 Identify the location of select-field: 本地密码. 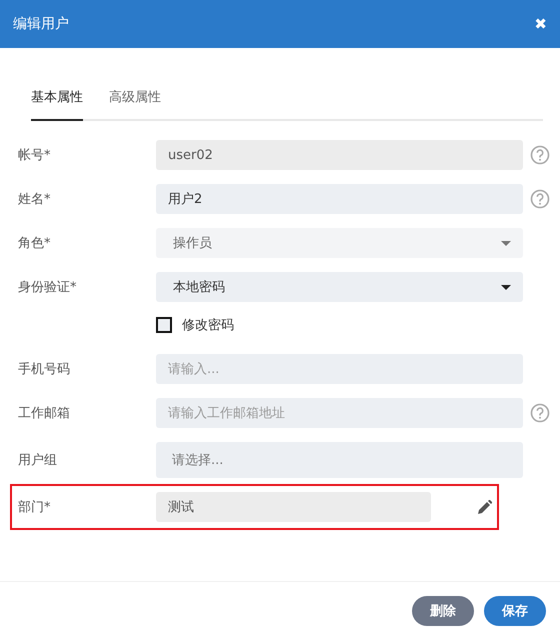
(339, 287).